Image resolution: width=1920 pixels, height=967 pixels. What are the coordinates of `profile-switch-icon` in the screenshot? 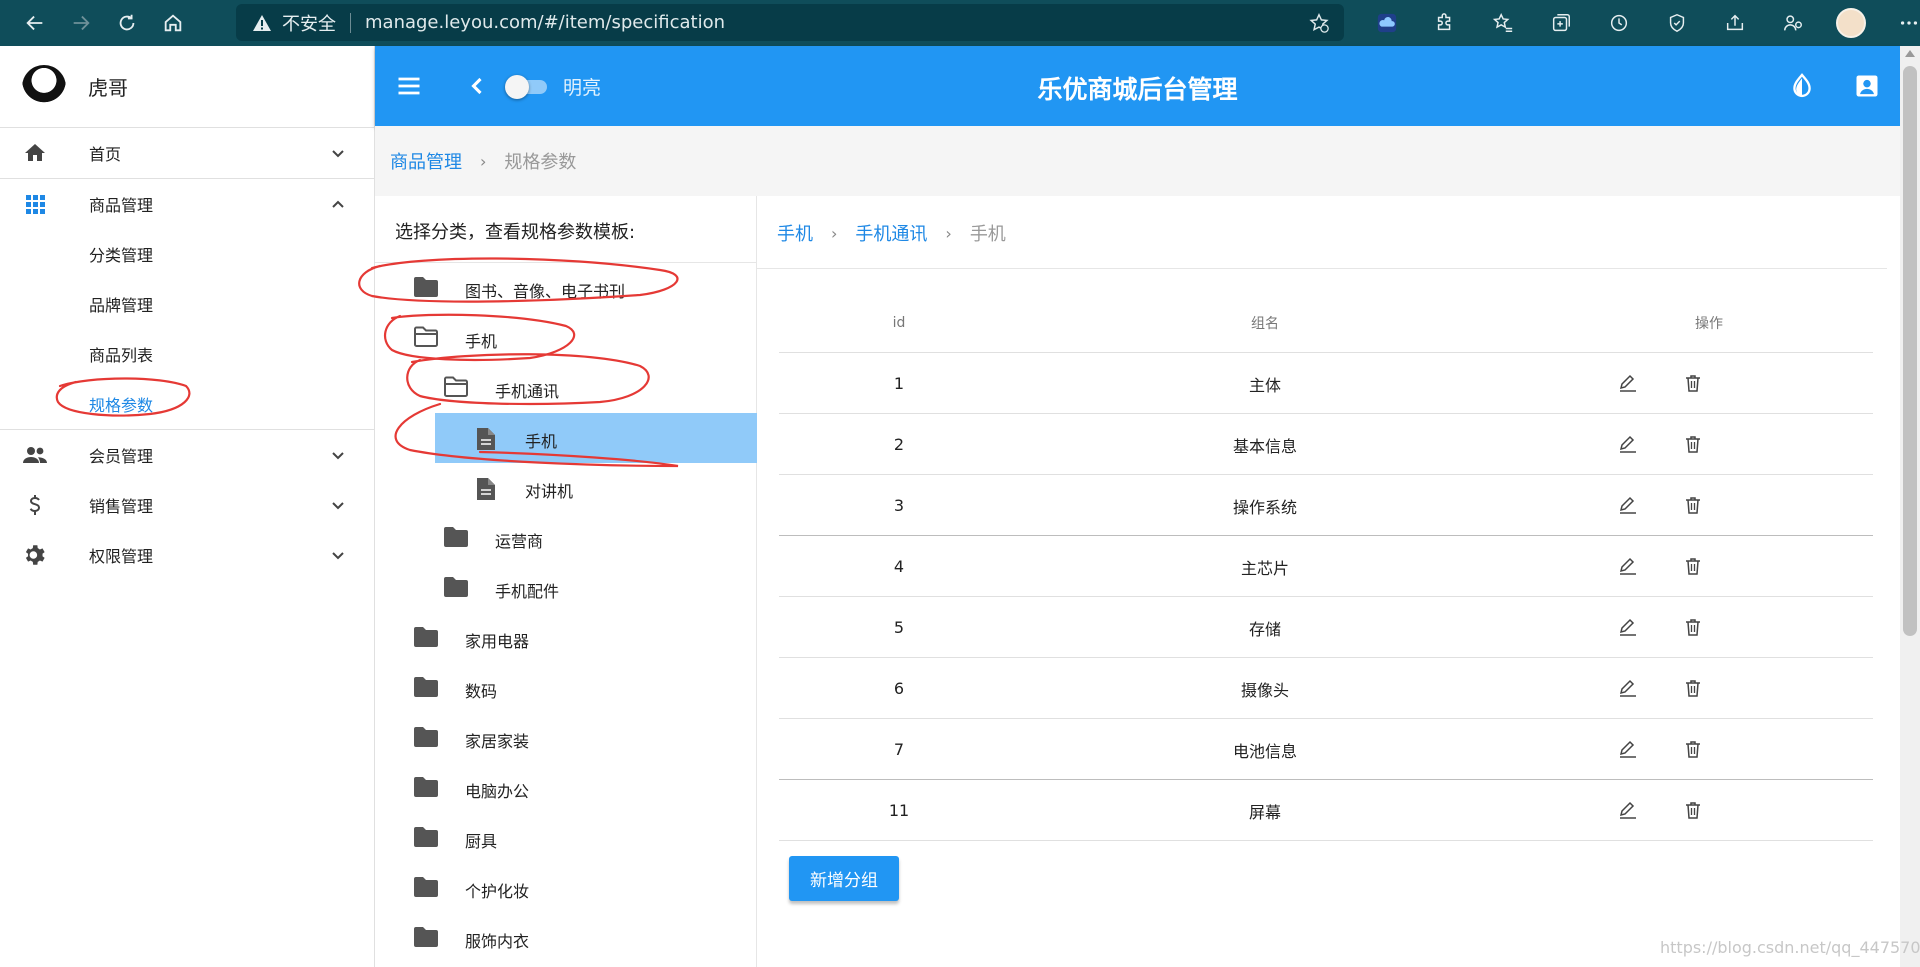 It's located at (1793, 23).